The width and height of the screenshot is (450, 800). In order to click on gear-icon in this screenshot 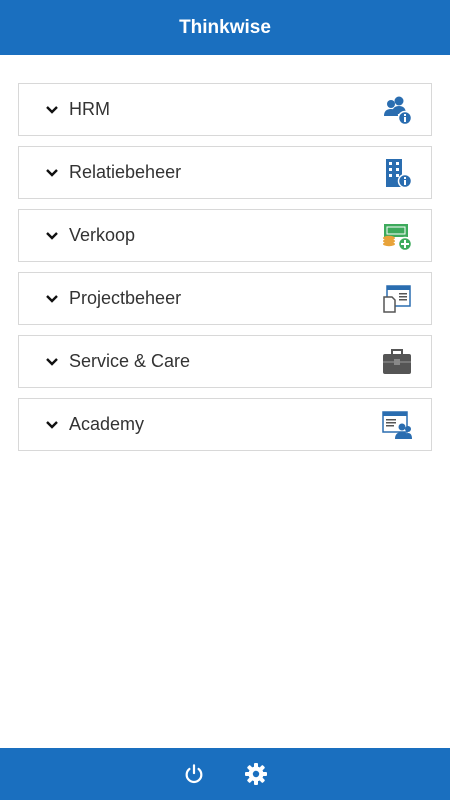, I will do `click(256, 774)`.